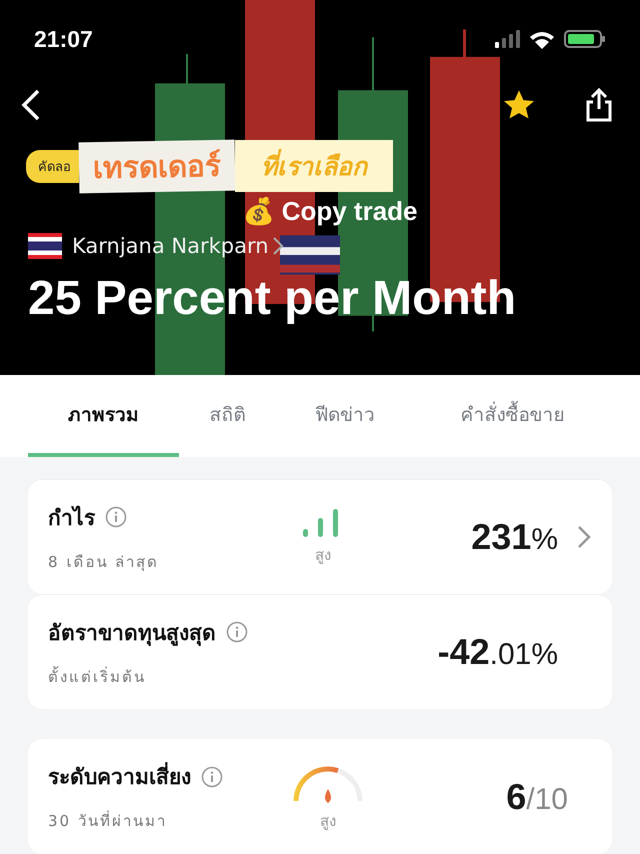 The width and height of the screenshot is (640, 854). Describe the element at coordinates (345, 415) in the screenshot. I see `tab: ฟีดข่าว` at that location.